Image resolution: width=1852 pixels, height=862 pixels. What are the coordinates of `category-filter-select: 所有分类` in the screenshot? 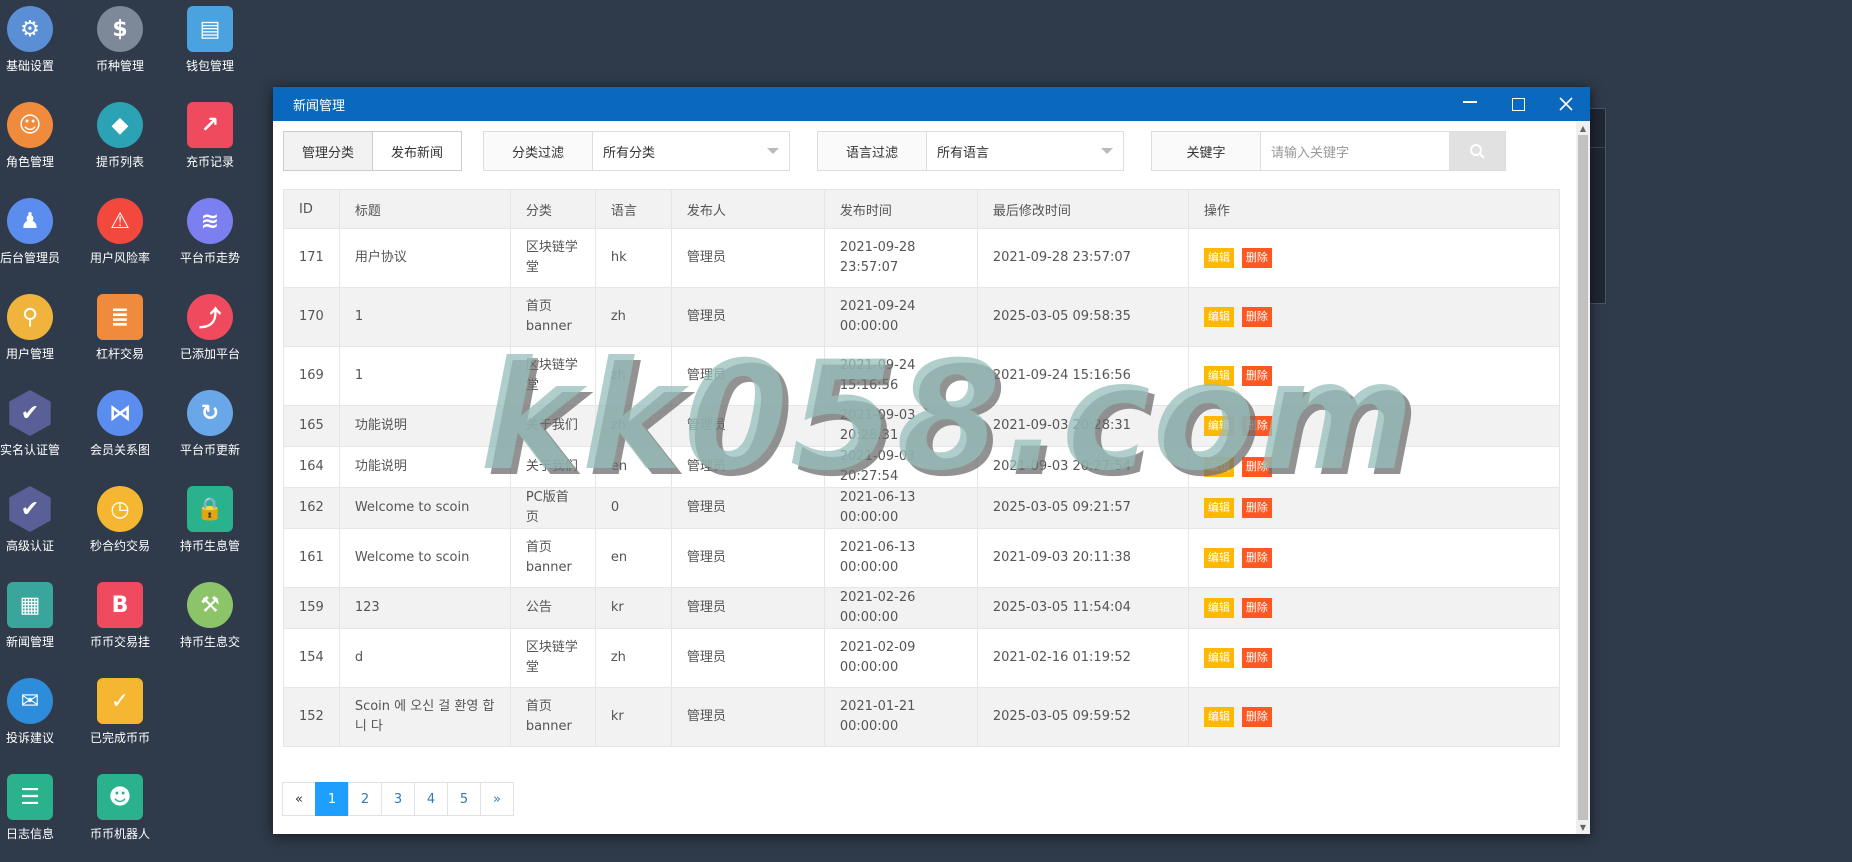 It's located at (691, 151).